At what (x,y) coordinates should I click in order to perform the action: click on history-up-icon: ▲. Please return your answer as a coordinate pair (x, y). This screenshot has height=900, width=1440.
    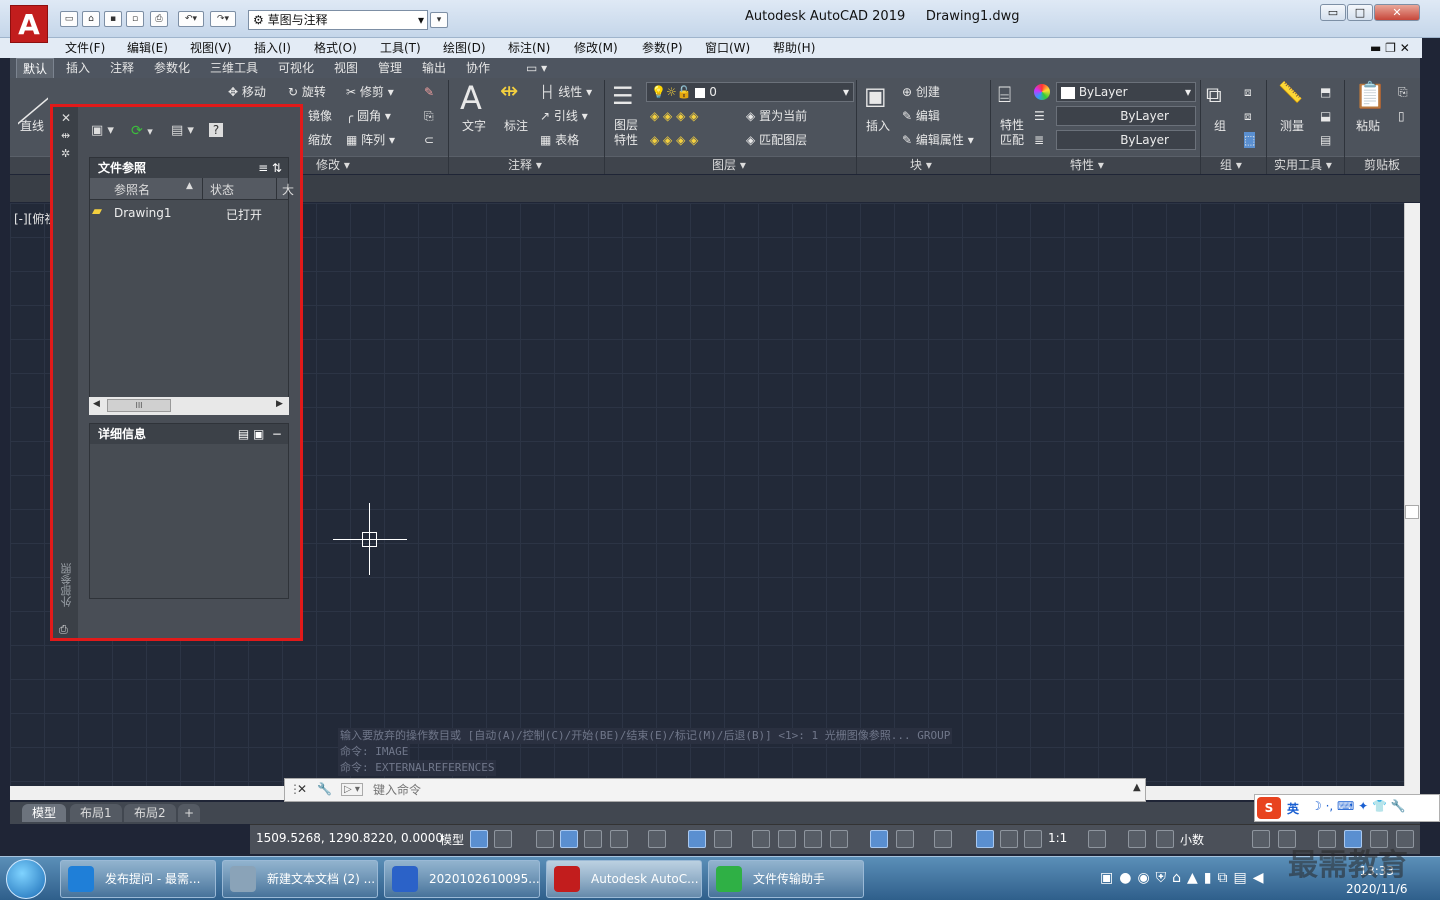
    Looking at the image, I should click on (1137, 787).